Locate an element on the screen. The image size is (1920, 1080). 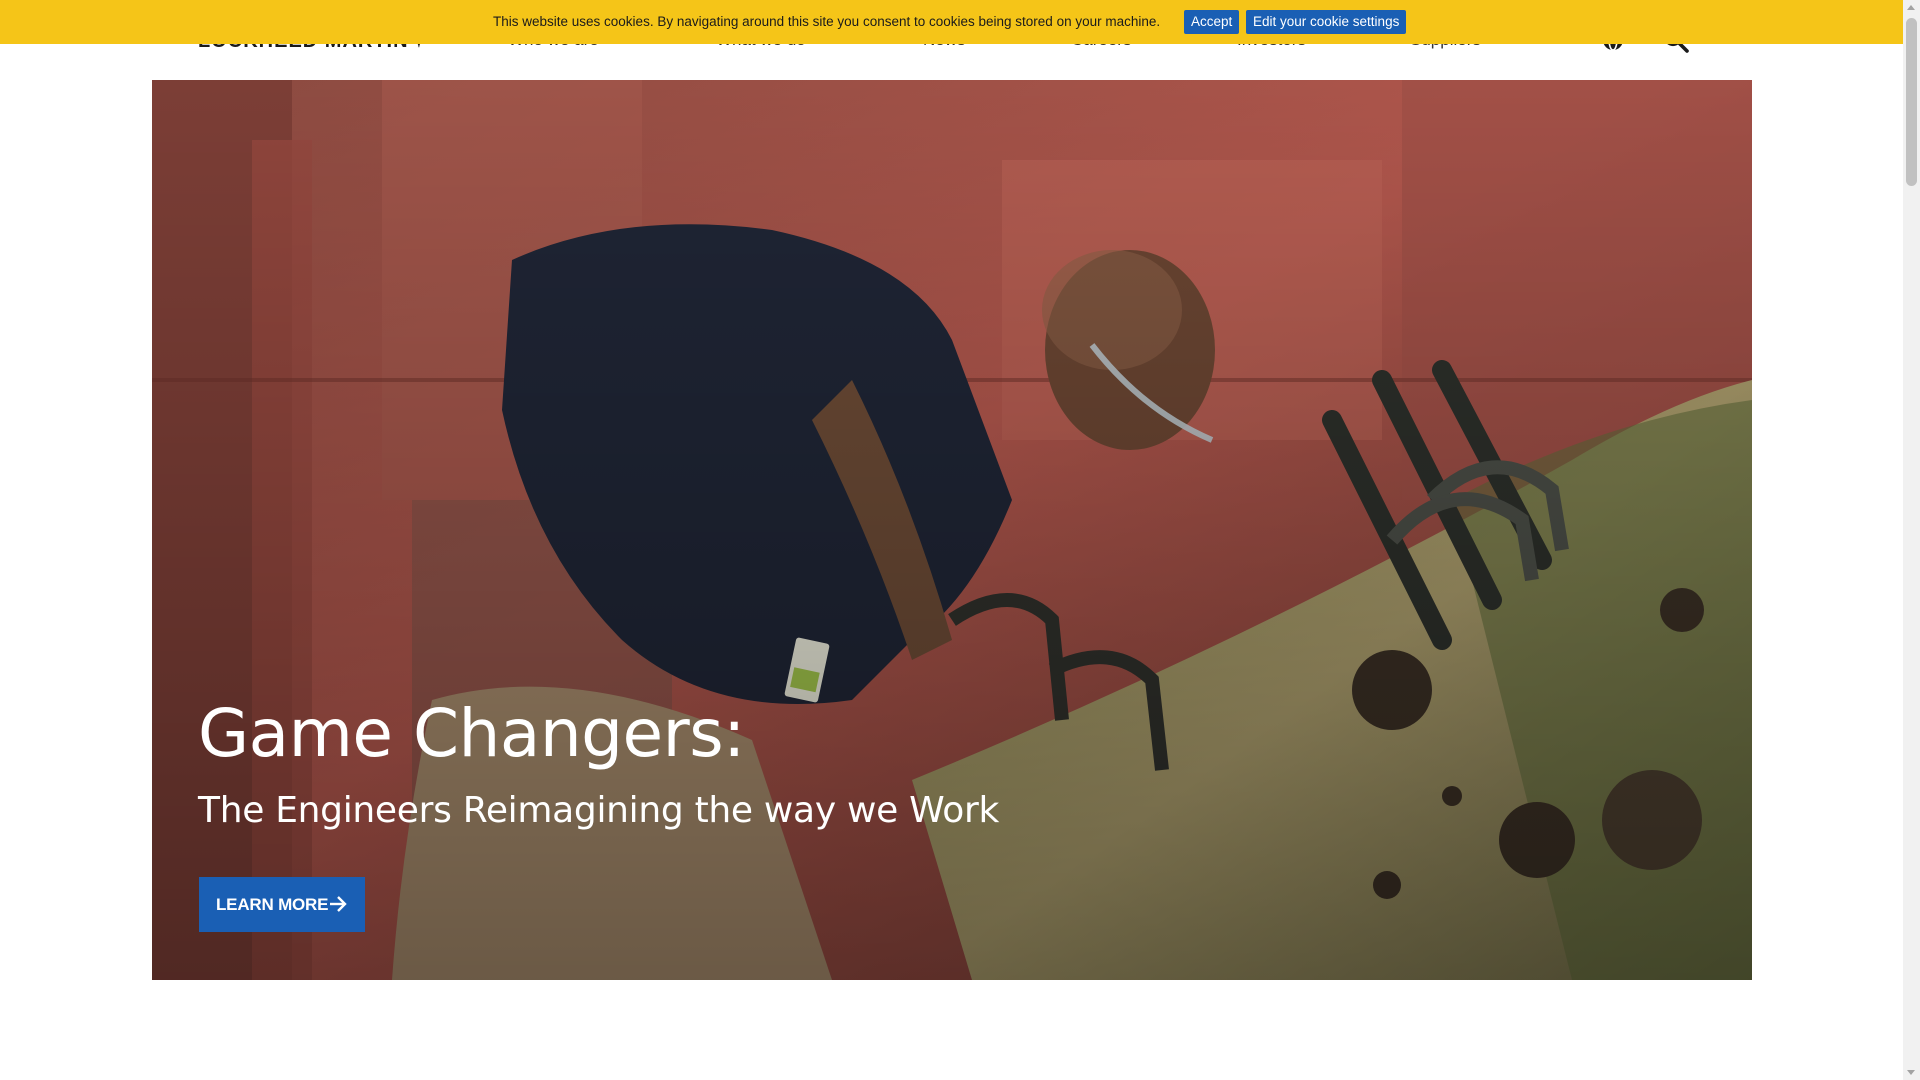
learn-more-button: LEARN MORE is located at coordinates (282, 904).